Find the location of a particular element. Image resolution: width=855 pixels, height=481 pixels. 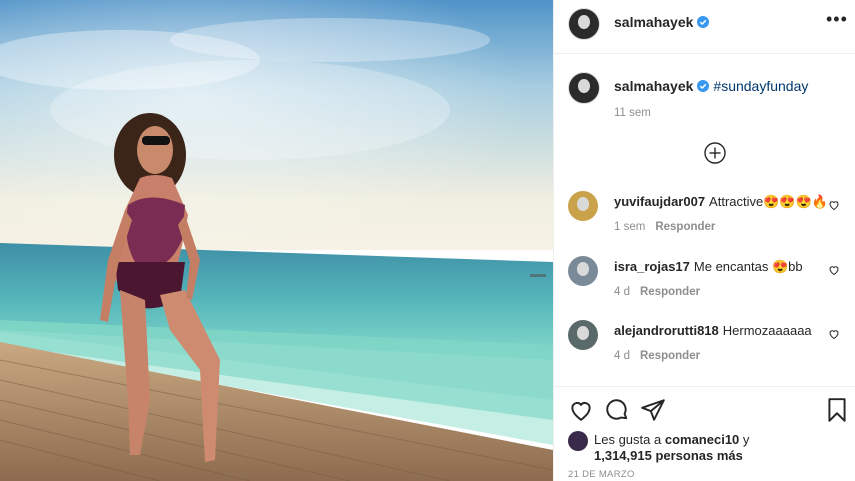

liker-avatar is located at coordinates (578, 441).